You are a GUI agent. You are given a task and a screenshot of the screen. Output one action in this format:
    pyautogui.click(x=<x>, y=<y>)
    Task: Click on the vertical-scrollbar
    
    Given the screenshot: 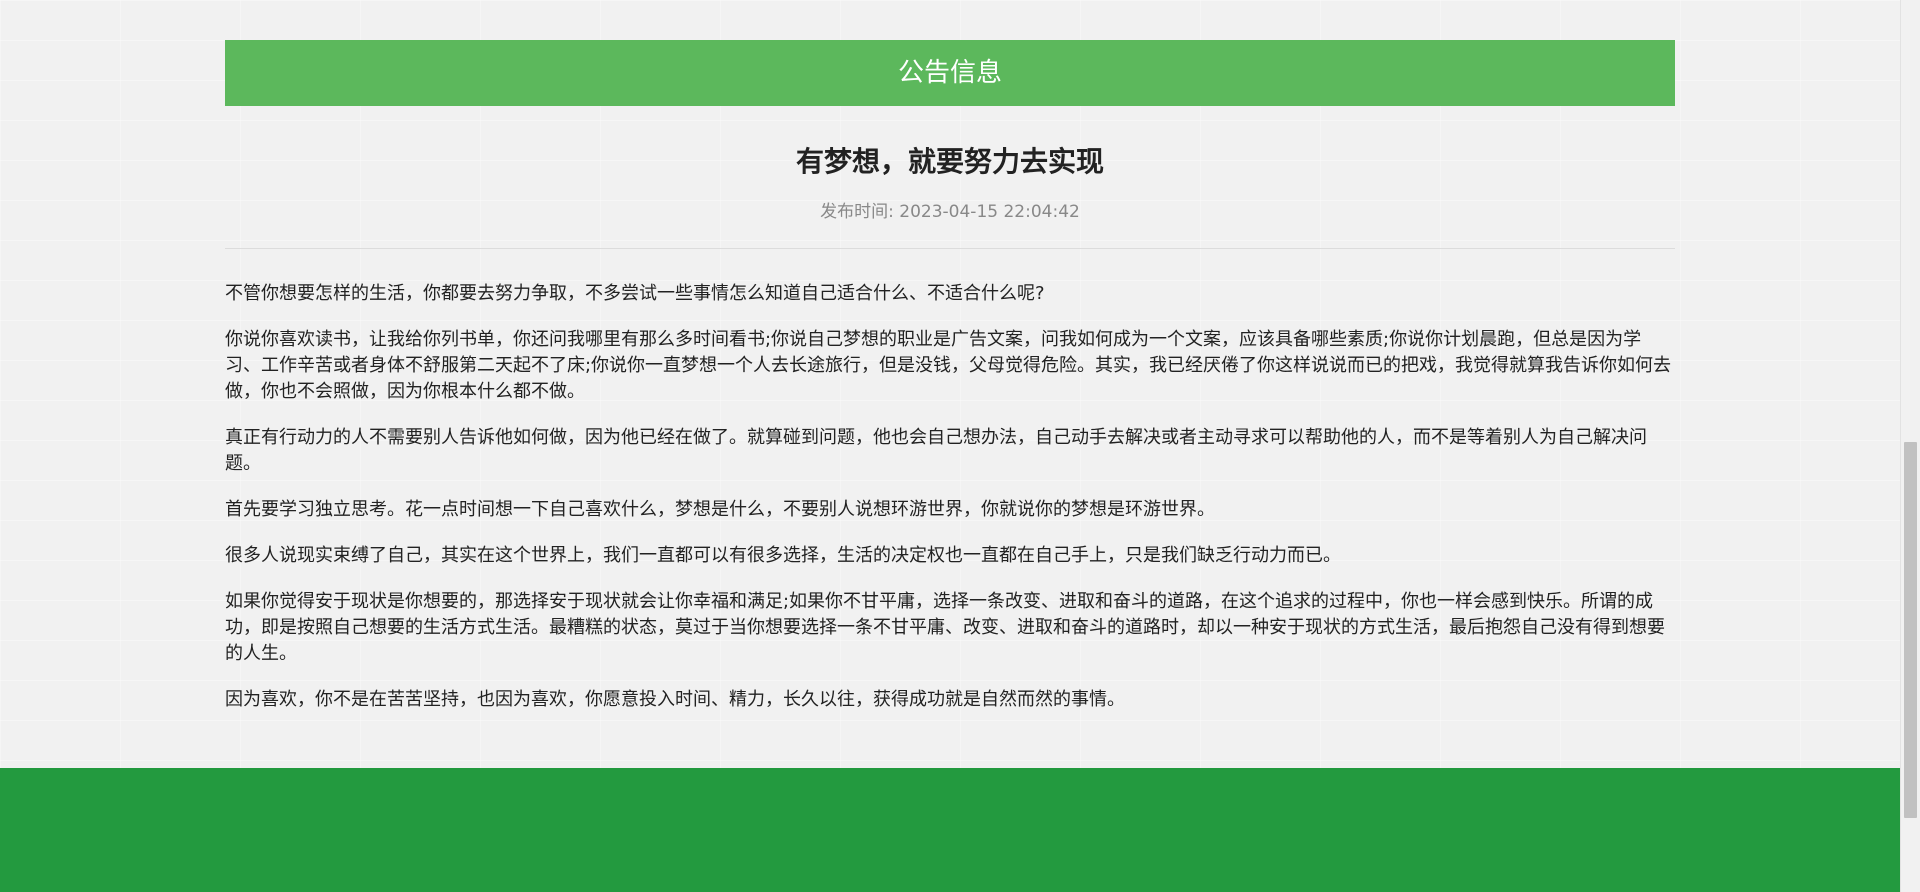 What is the action you would take?
    pyautogui.click(x=1910, y=446)
    